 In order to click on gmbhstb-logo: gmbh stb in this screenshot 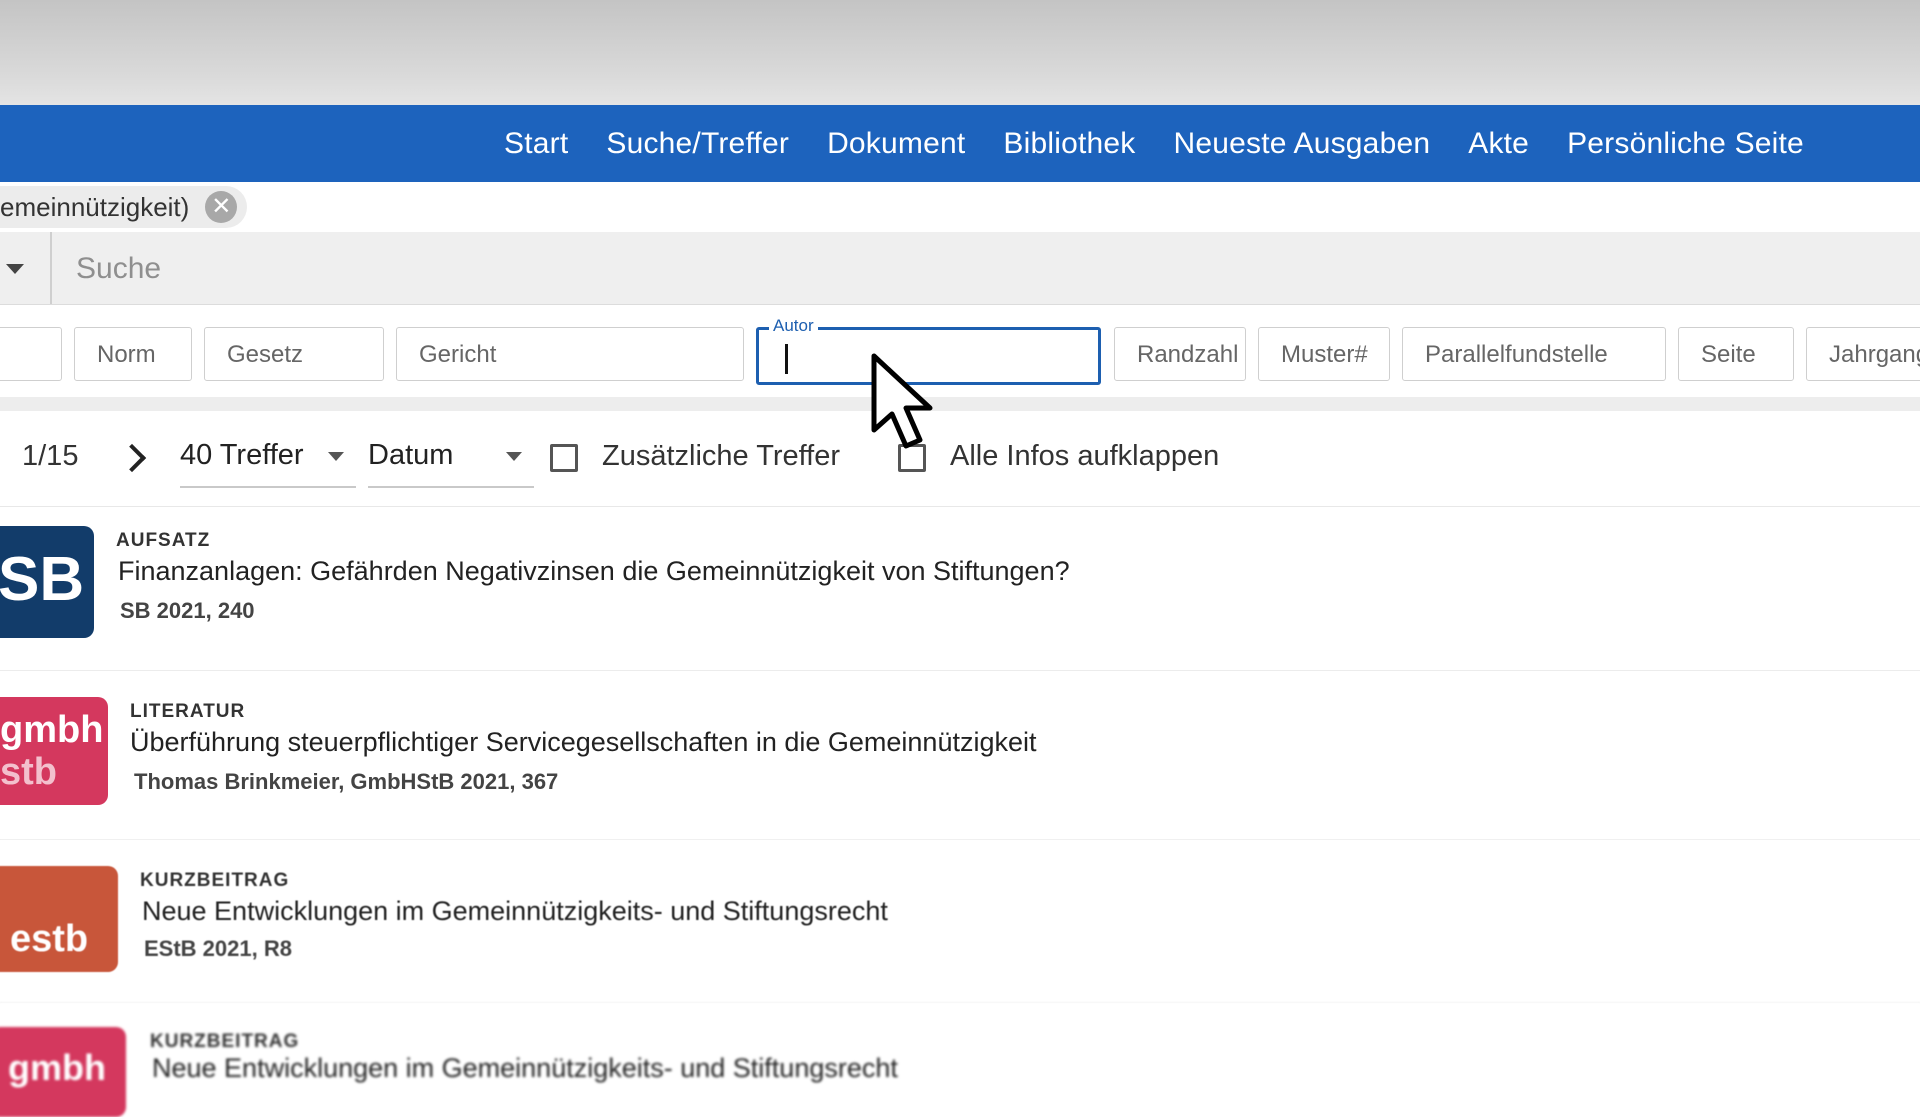, I will do `click(54, 751)`.